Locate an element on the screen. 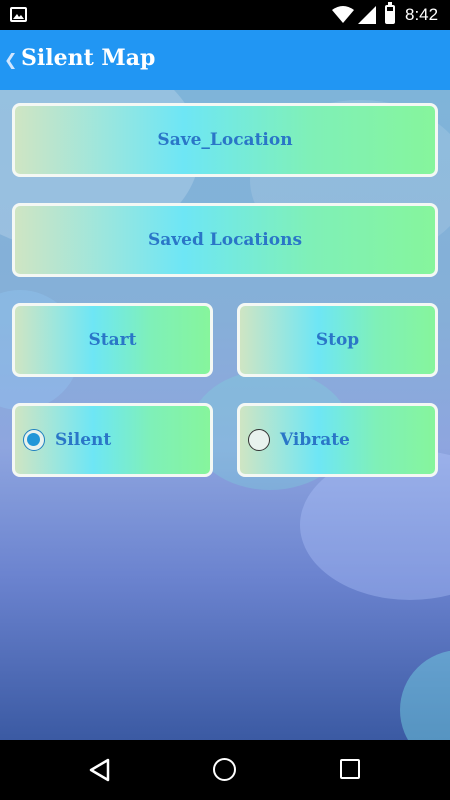  nav-home-icon is located at coordinates (224, 769).